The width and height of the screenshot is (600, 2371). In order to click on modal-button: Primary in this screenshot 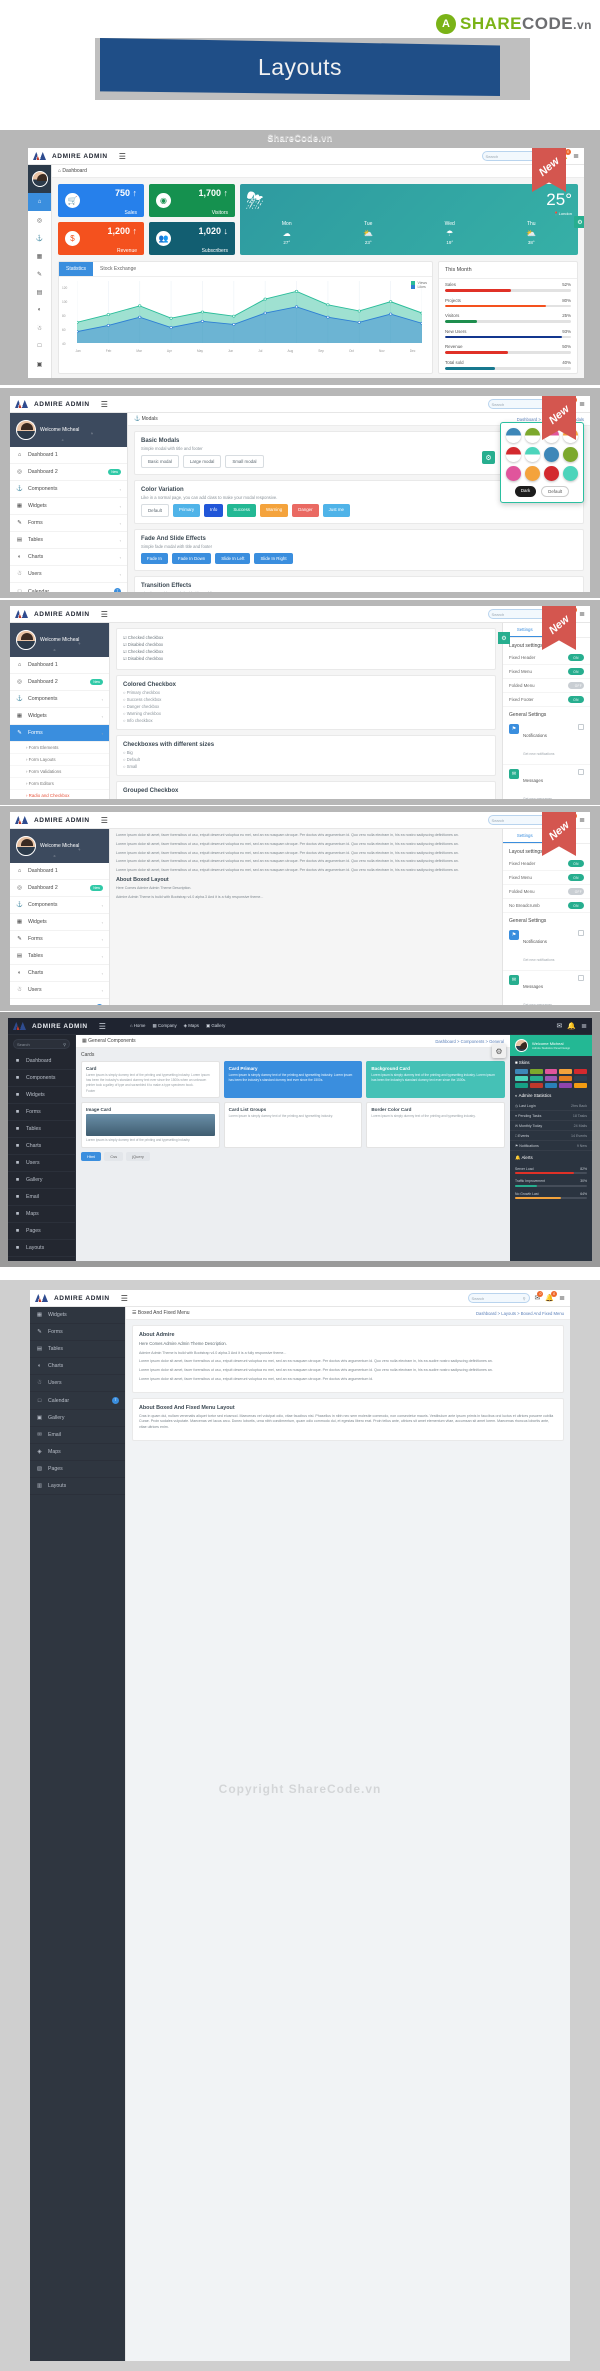, I will do `click(186, 510)`.